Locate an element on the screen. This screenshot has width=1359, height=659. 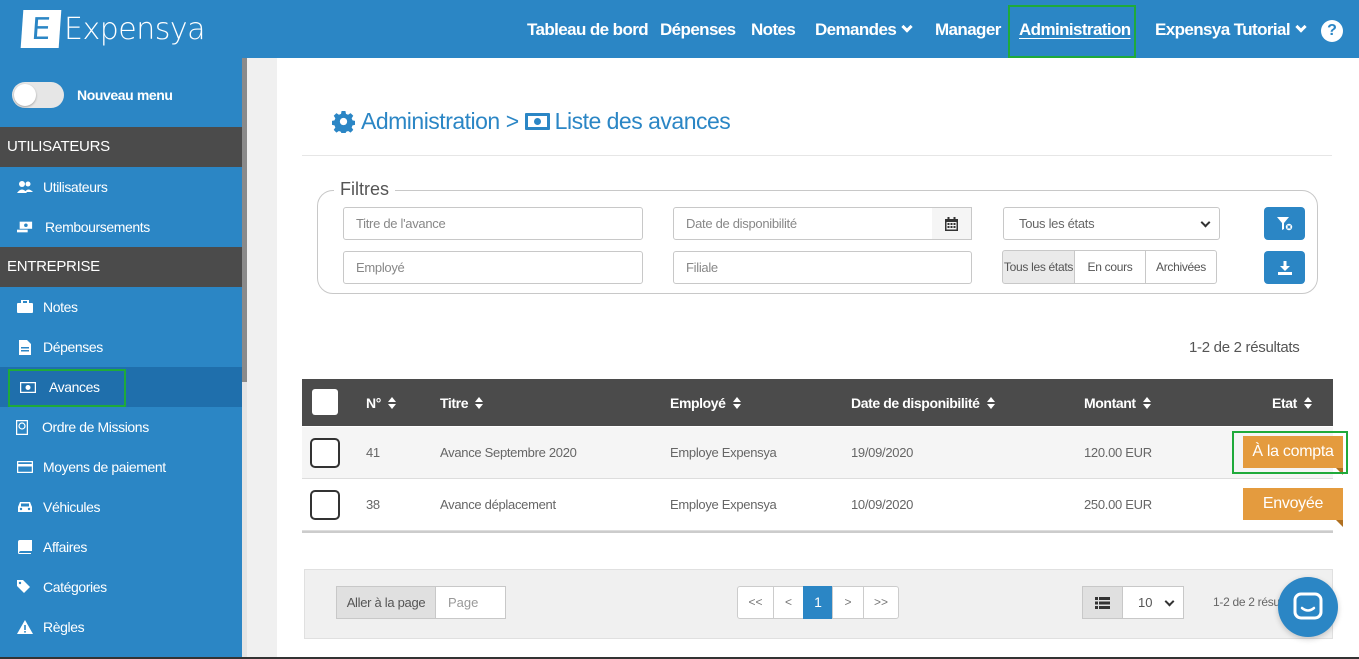
credit-card-icon is located at coordinates (25, 467).